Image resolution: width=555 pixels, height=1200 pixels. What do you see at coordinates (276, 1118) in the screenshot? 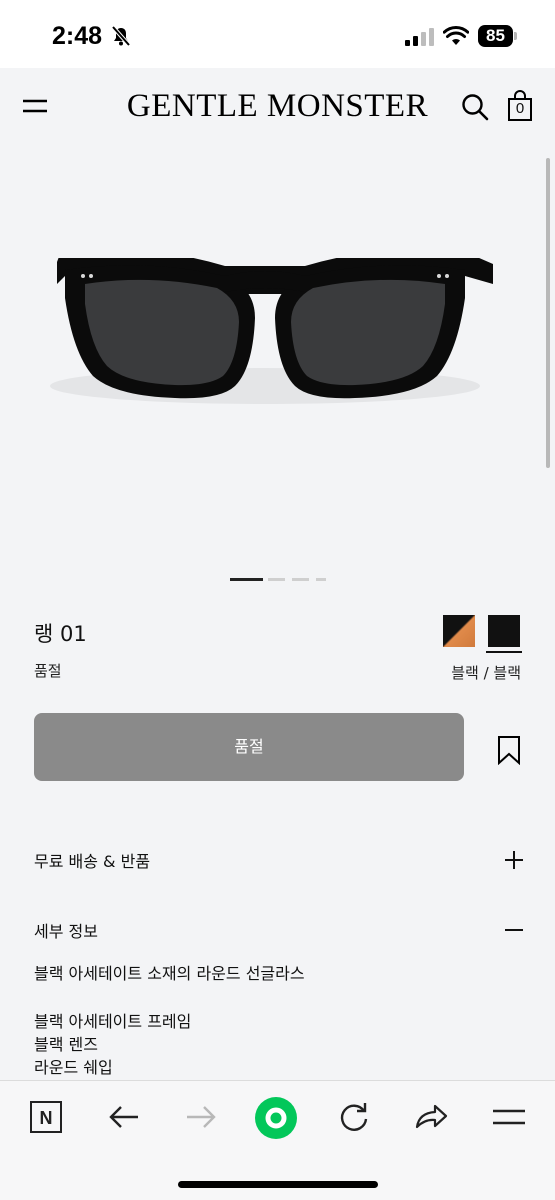
I see `green-home-icon` at bounding box center [276, 1118].